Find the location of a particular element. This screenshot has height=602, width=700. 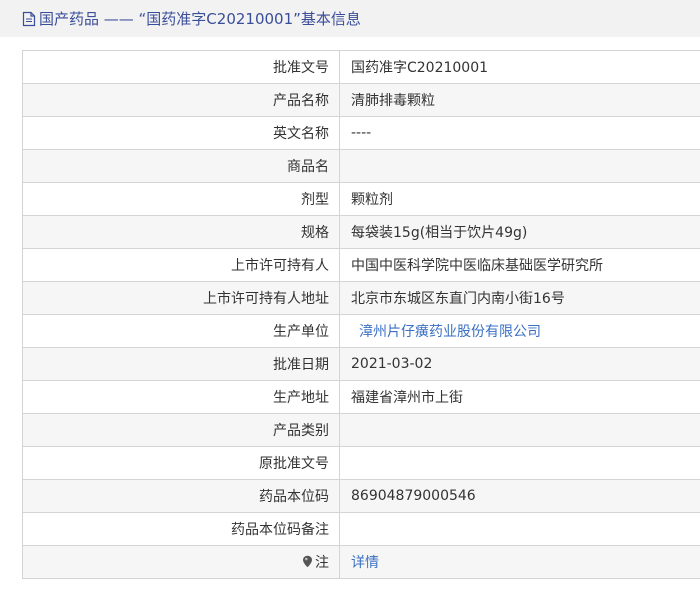

row-label: 批准日期 is located at coordinates (181, 364).